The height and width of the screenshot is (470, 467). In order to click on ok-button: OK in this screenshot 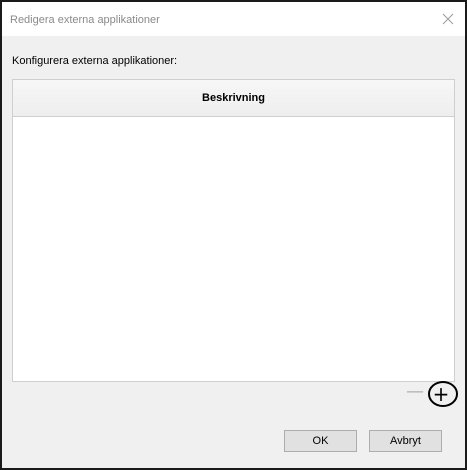, I will do `click(320, 441)`.